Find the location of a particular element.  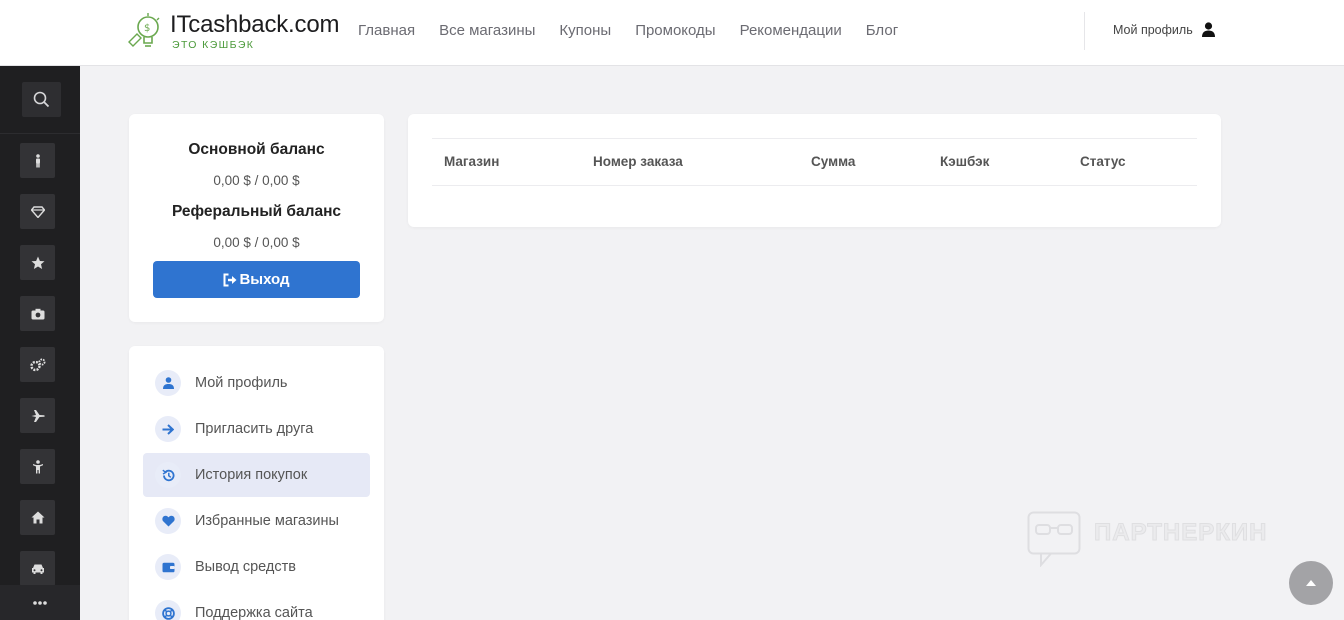

sidebar-category-kids is located at coordinates (37, 466).